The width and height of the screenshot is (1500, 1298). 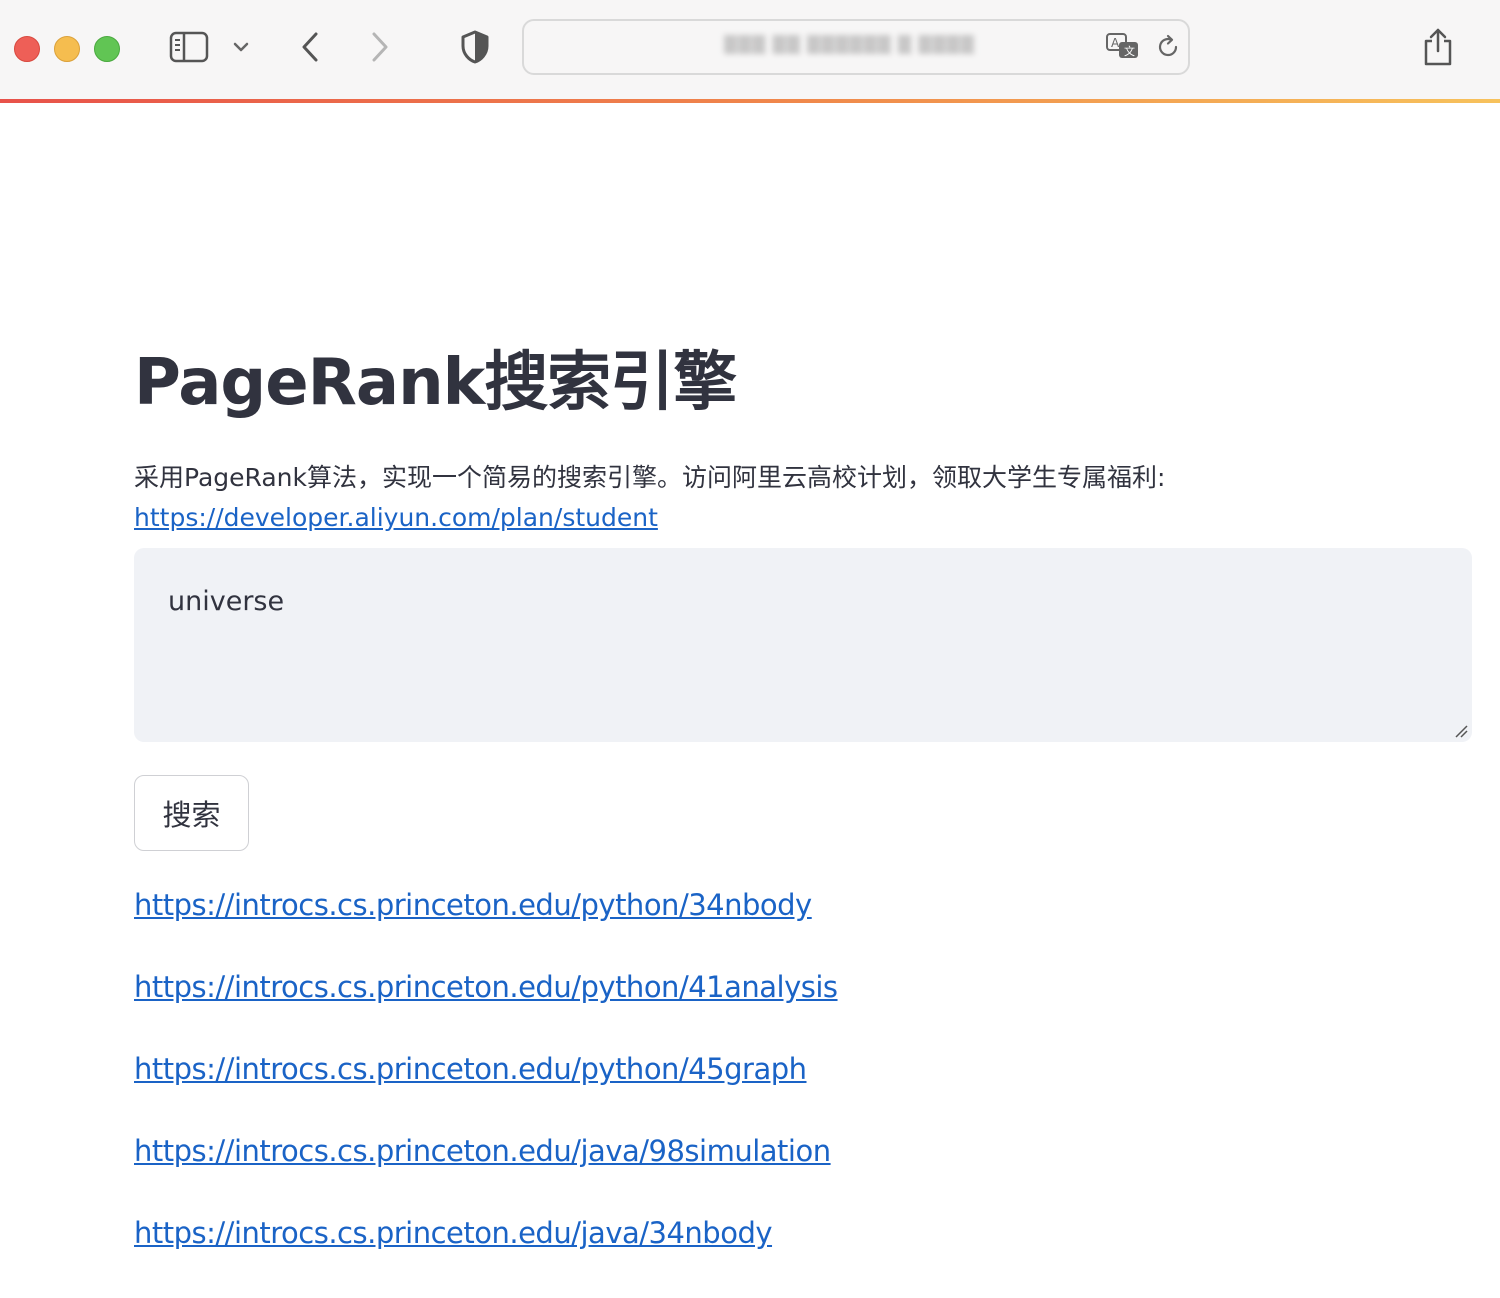 What do you see at coordinates (1129, 51) in the screenshot?
I see `svg-text: 文` at bounding box center [1129, 51].